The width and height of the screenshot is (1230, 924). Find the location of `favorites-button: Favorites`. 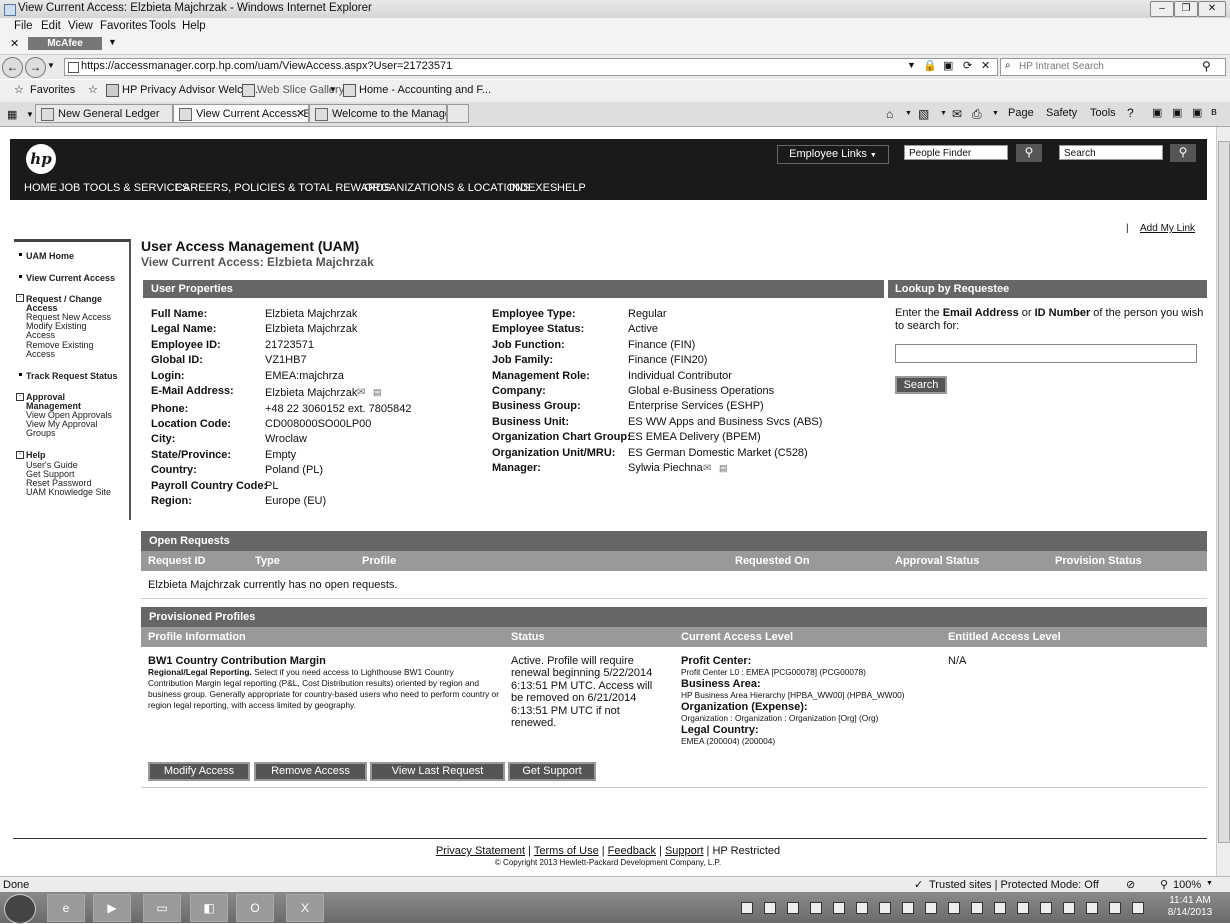

favorites-button: Favorites is located at coordinates (52, 90).